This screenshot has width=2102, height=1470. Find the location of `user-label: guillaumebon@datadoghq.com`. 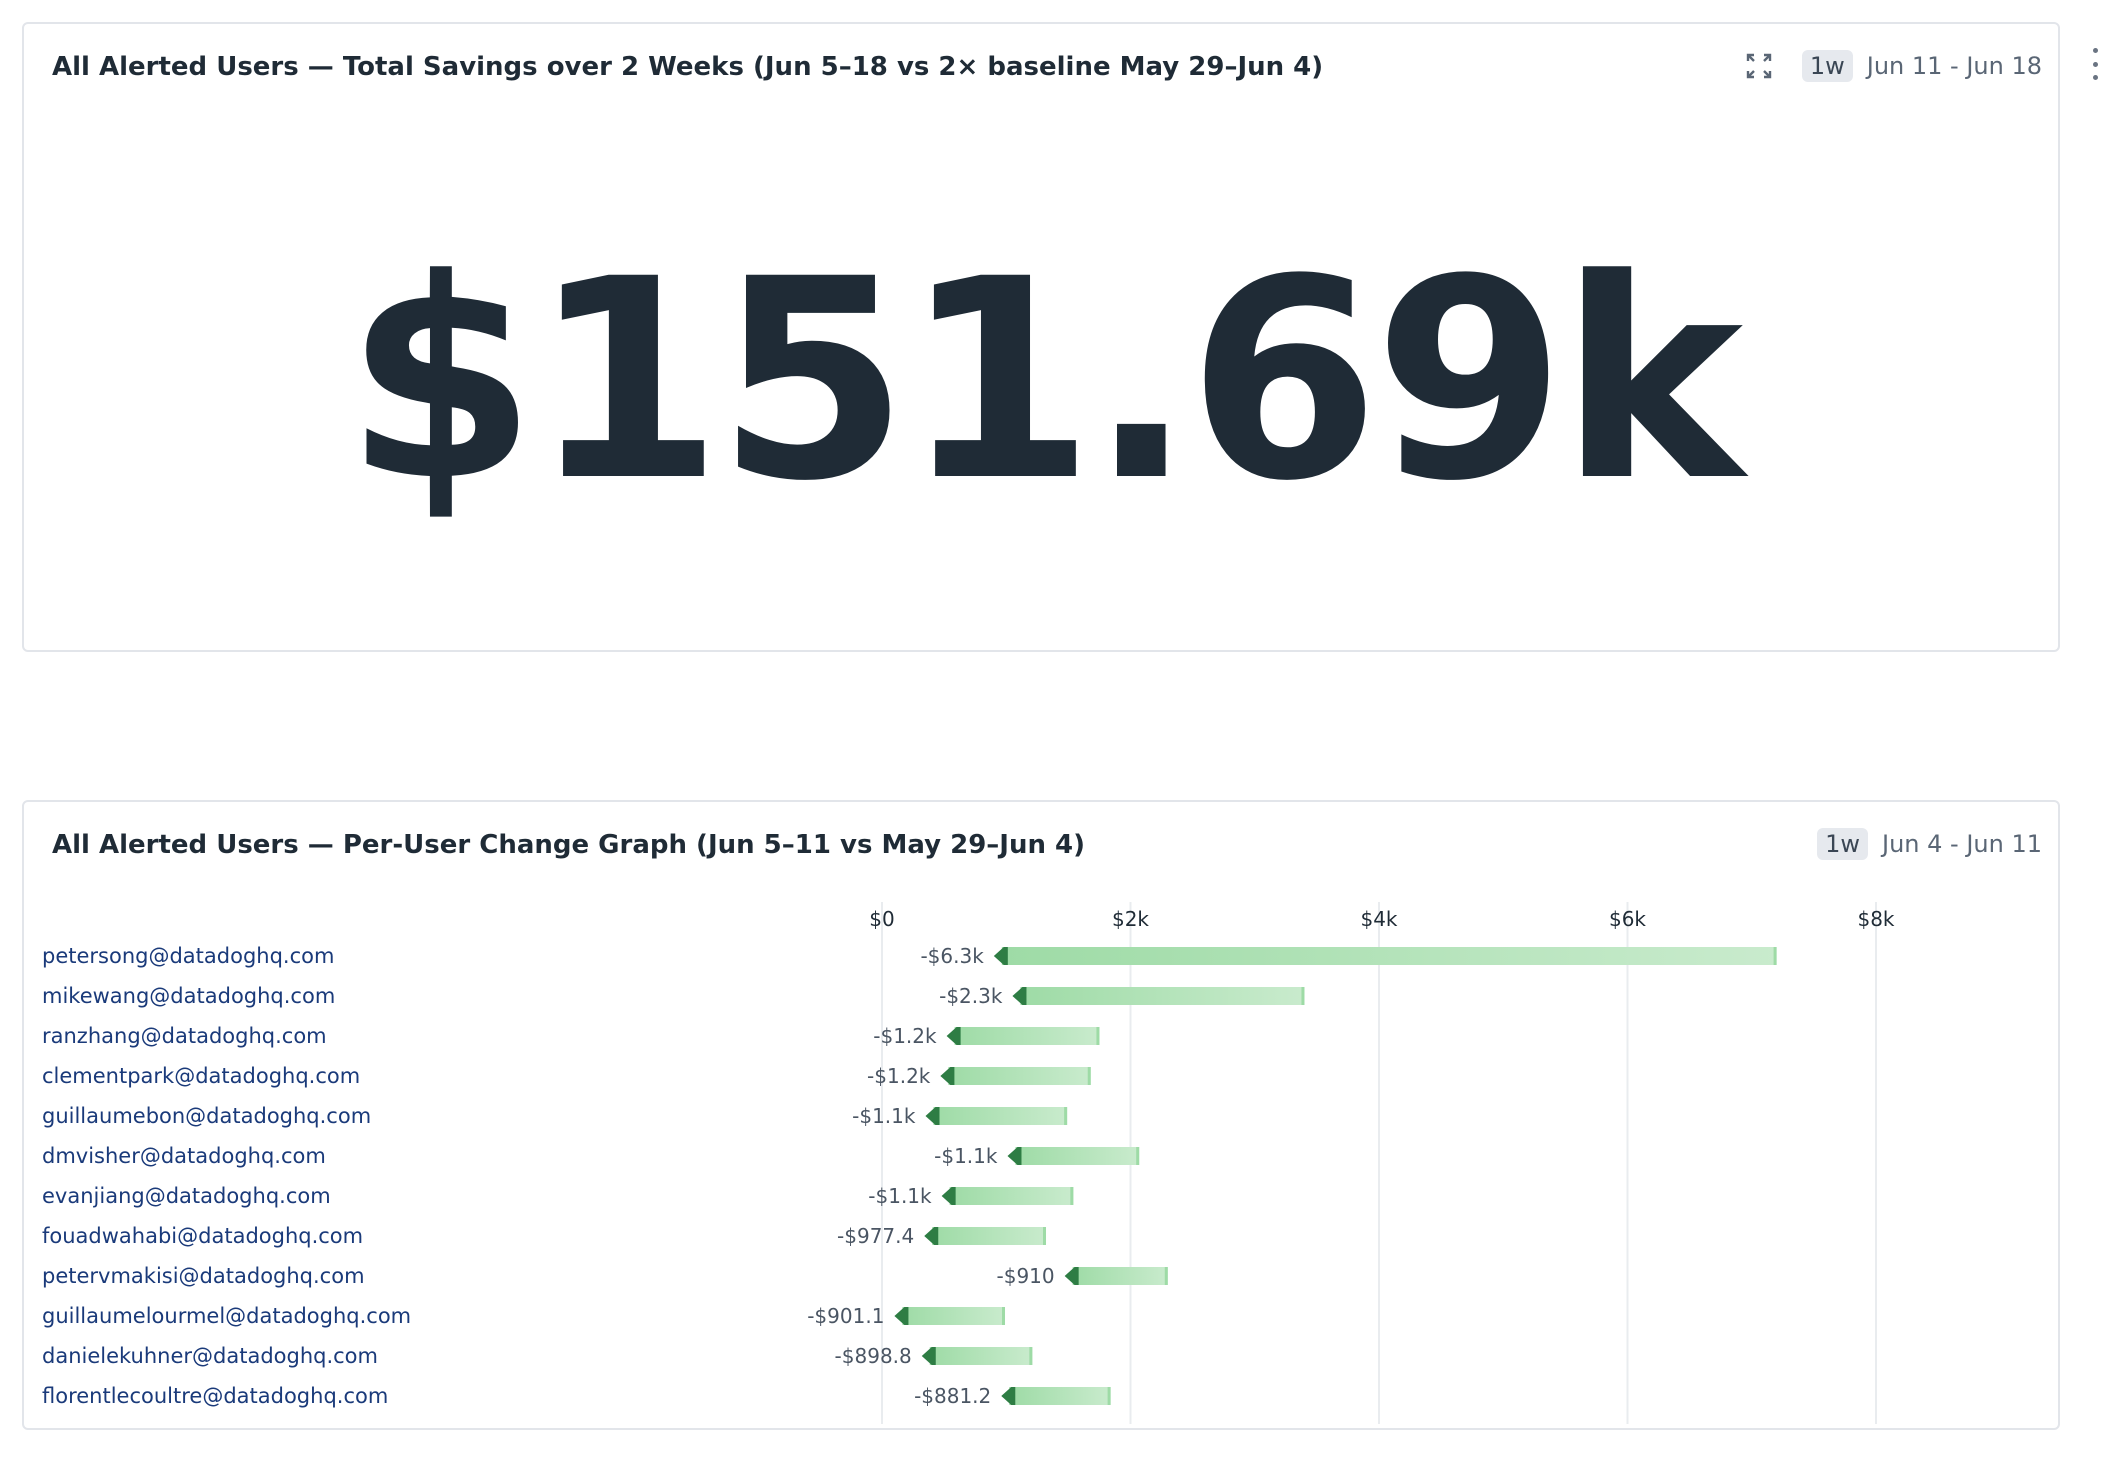

user-label: guillaumebon@datadoghq.com is located at coordinates (206, 1116).